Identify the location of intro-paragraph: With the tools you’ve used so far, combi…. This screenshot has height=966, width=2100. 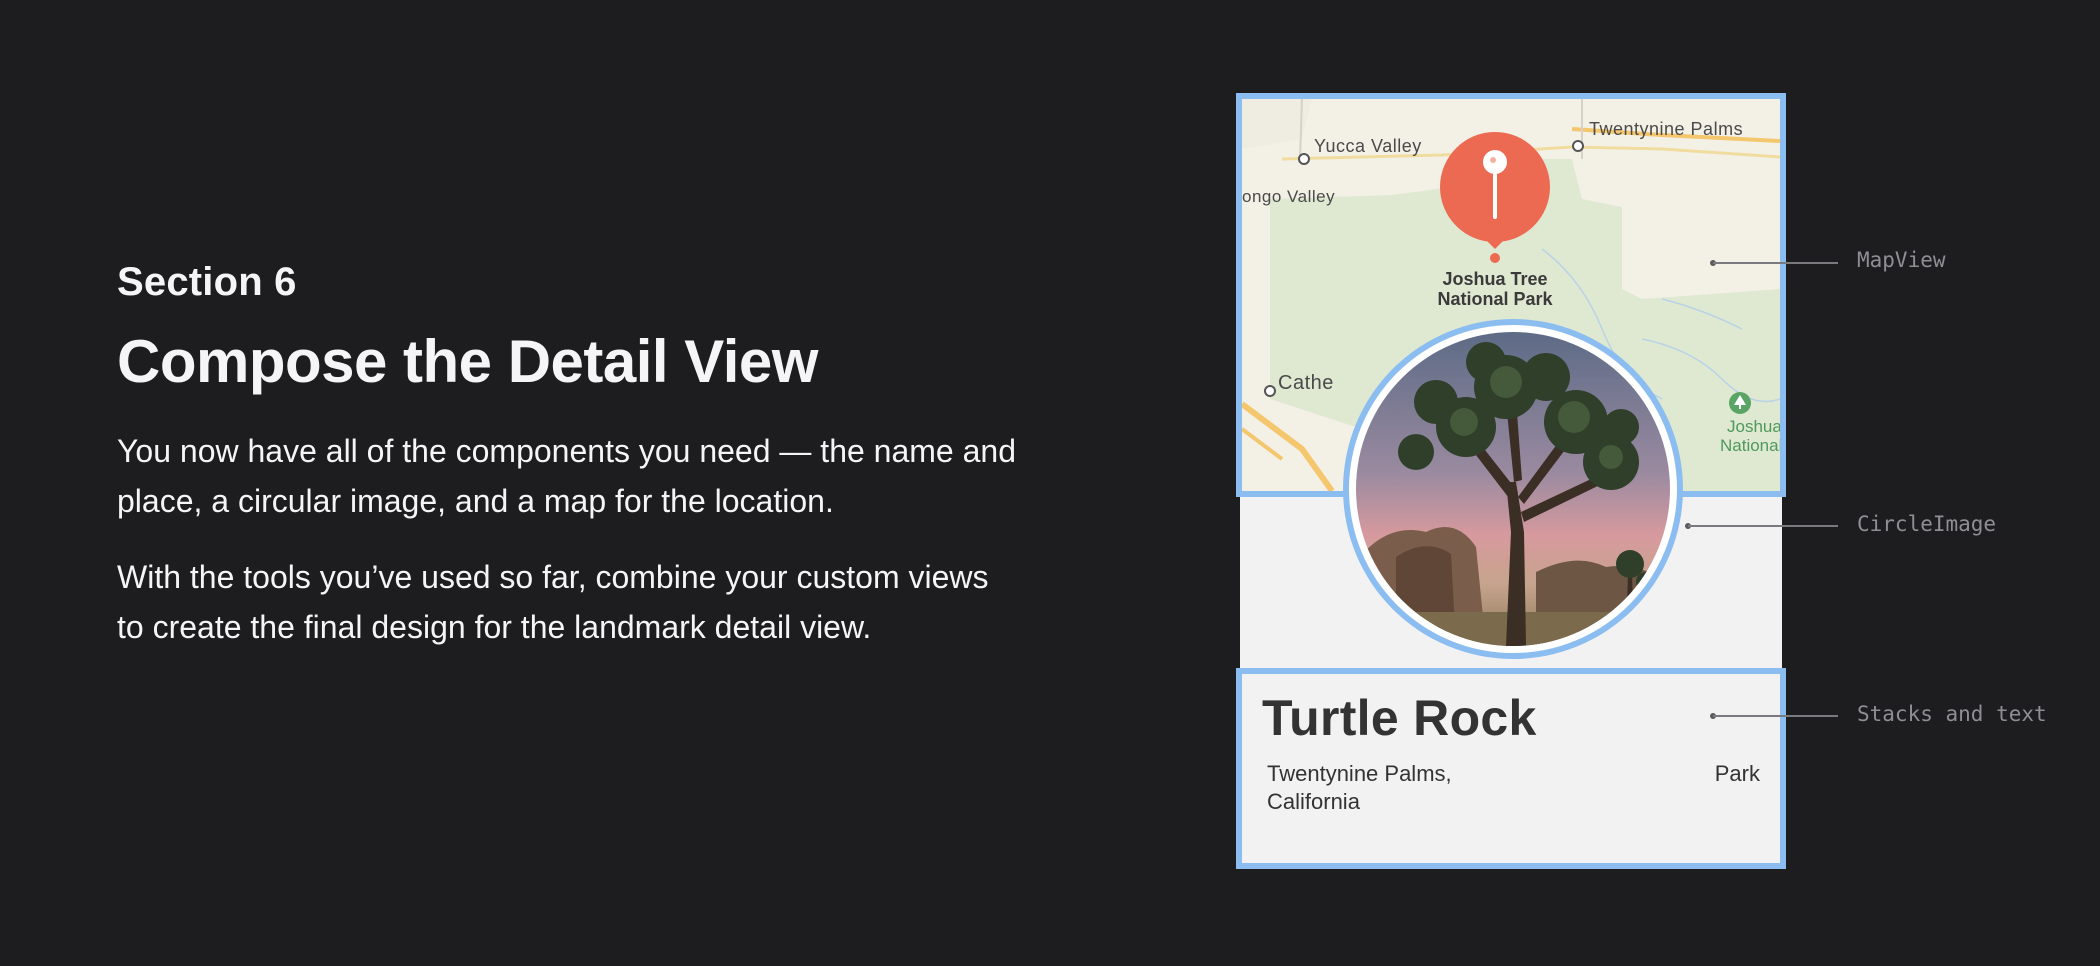
(553, 602).